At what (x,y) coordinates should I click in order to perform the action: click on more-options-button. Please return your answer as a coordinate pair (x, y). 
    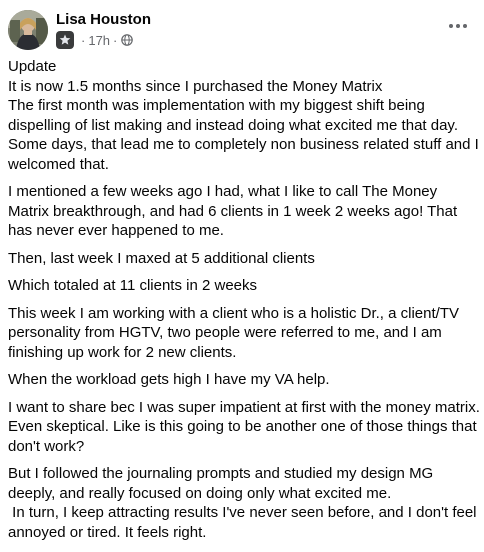
    Looking at the image, I should click on (458, 26).